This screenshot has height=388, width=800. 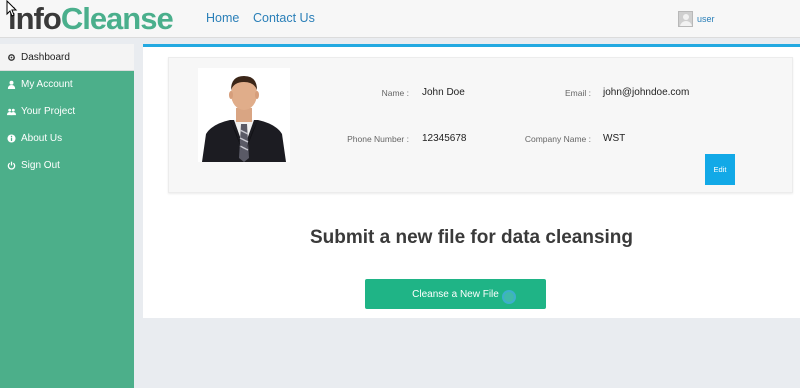 What do you see at coordinates (48, 111) in the screenshot?
I see `sidebar-item-label: Your Project` at bounding box center [48, 111].